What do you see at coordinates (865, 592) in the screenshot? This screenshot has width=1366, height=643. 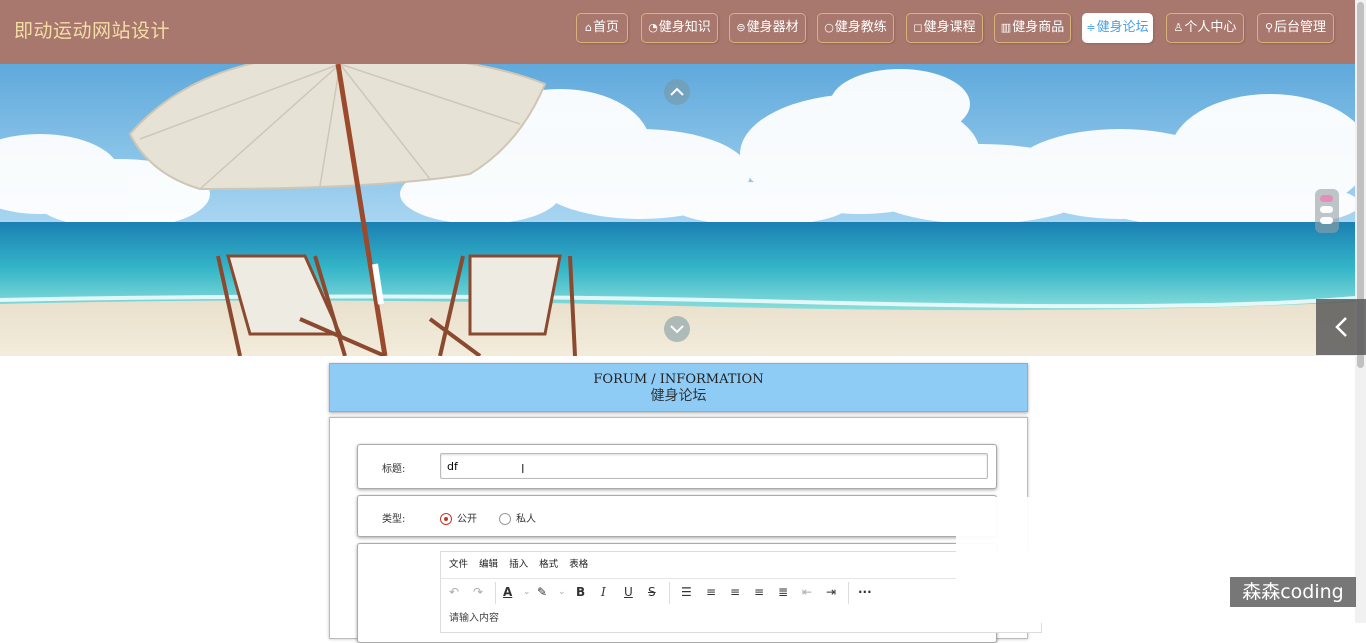 I see `more-icon: ···` at bounding box center [865, 592].